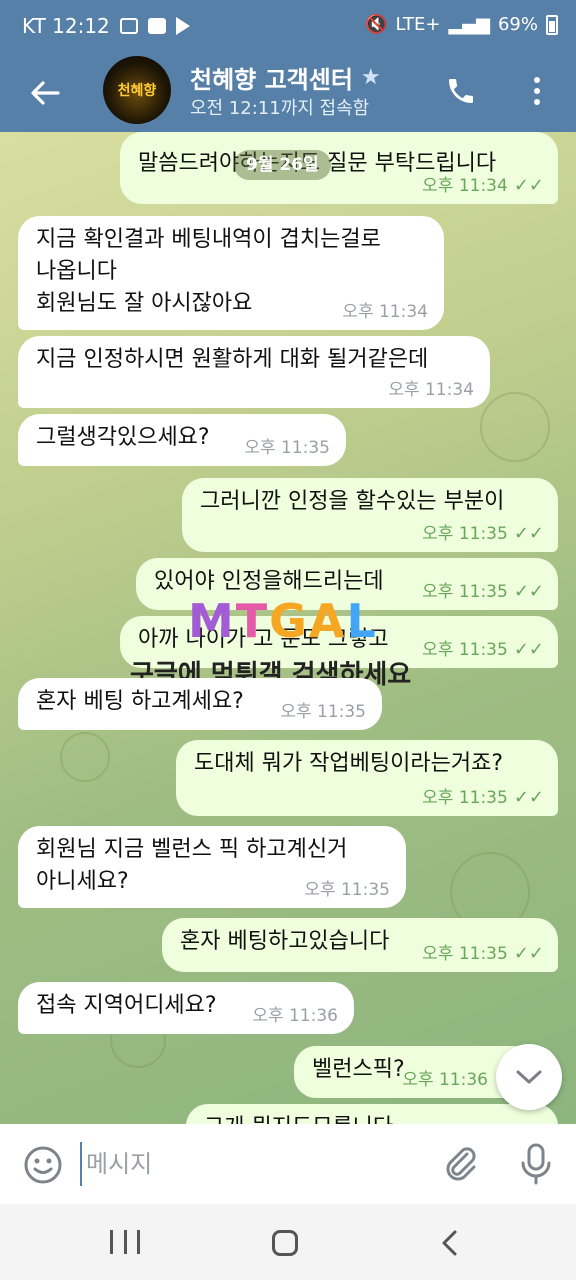 Image resolution: width=576 pixels, height=1280 pixels. Describe the element at coordinates (552, 24) in the screenshot. I see `battery-icon` at that location.